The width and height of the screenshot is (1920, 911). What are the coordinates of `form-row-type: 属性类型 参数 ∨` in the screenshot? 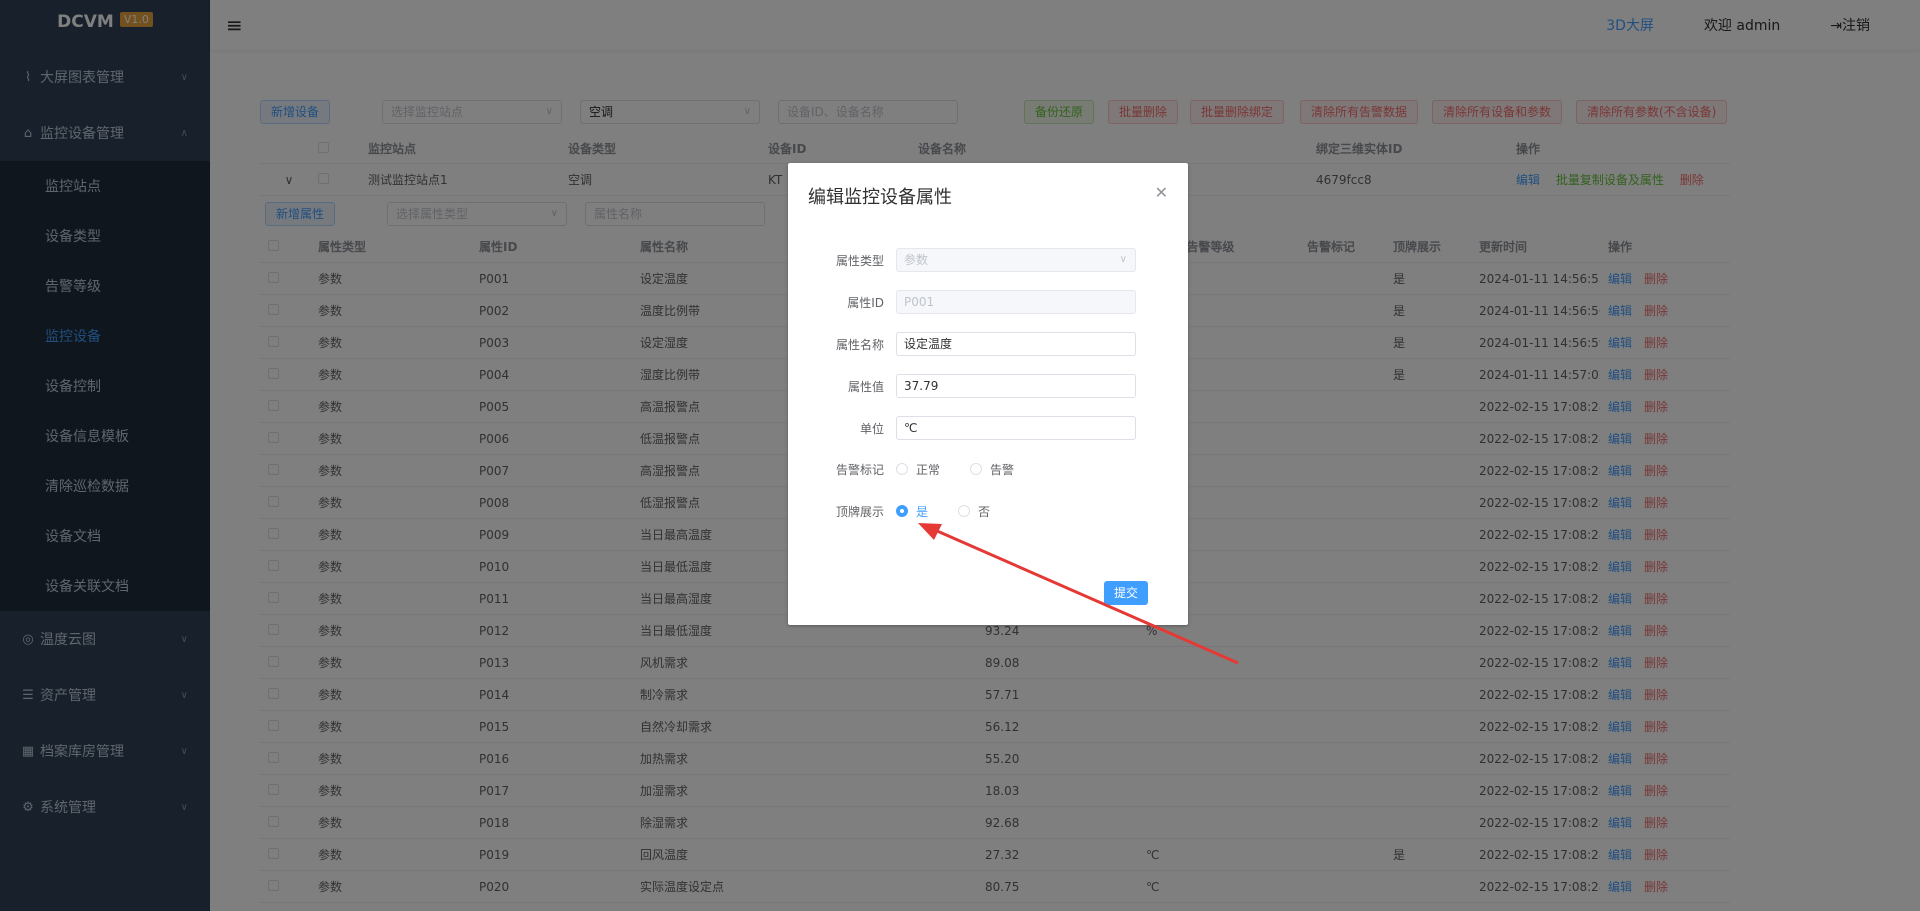 It's located at (988, 260).